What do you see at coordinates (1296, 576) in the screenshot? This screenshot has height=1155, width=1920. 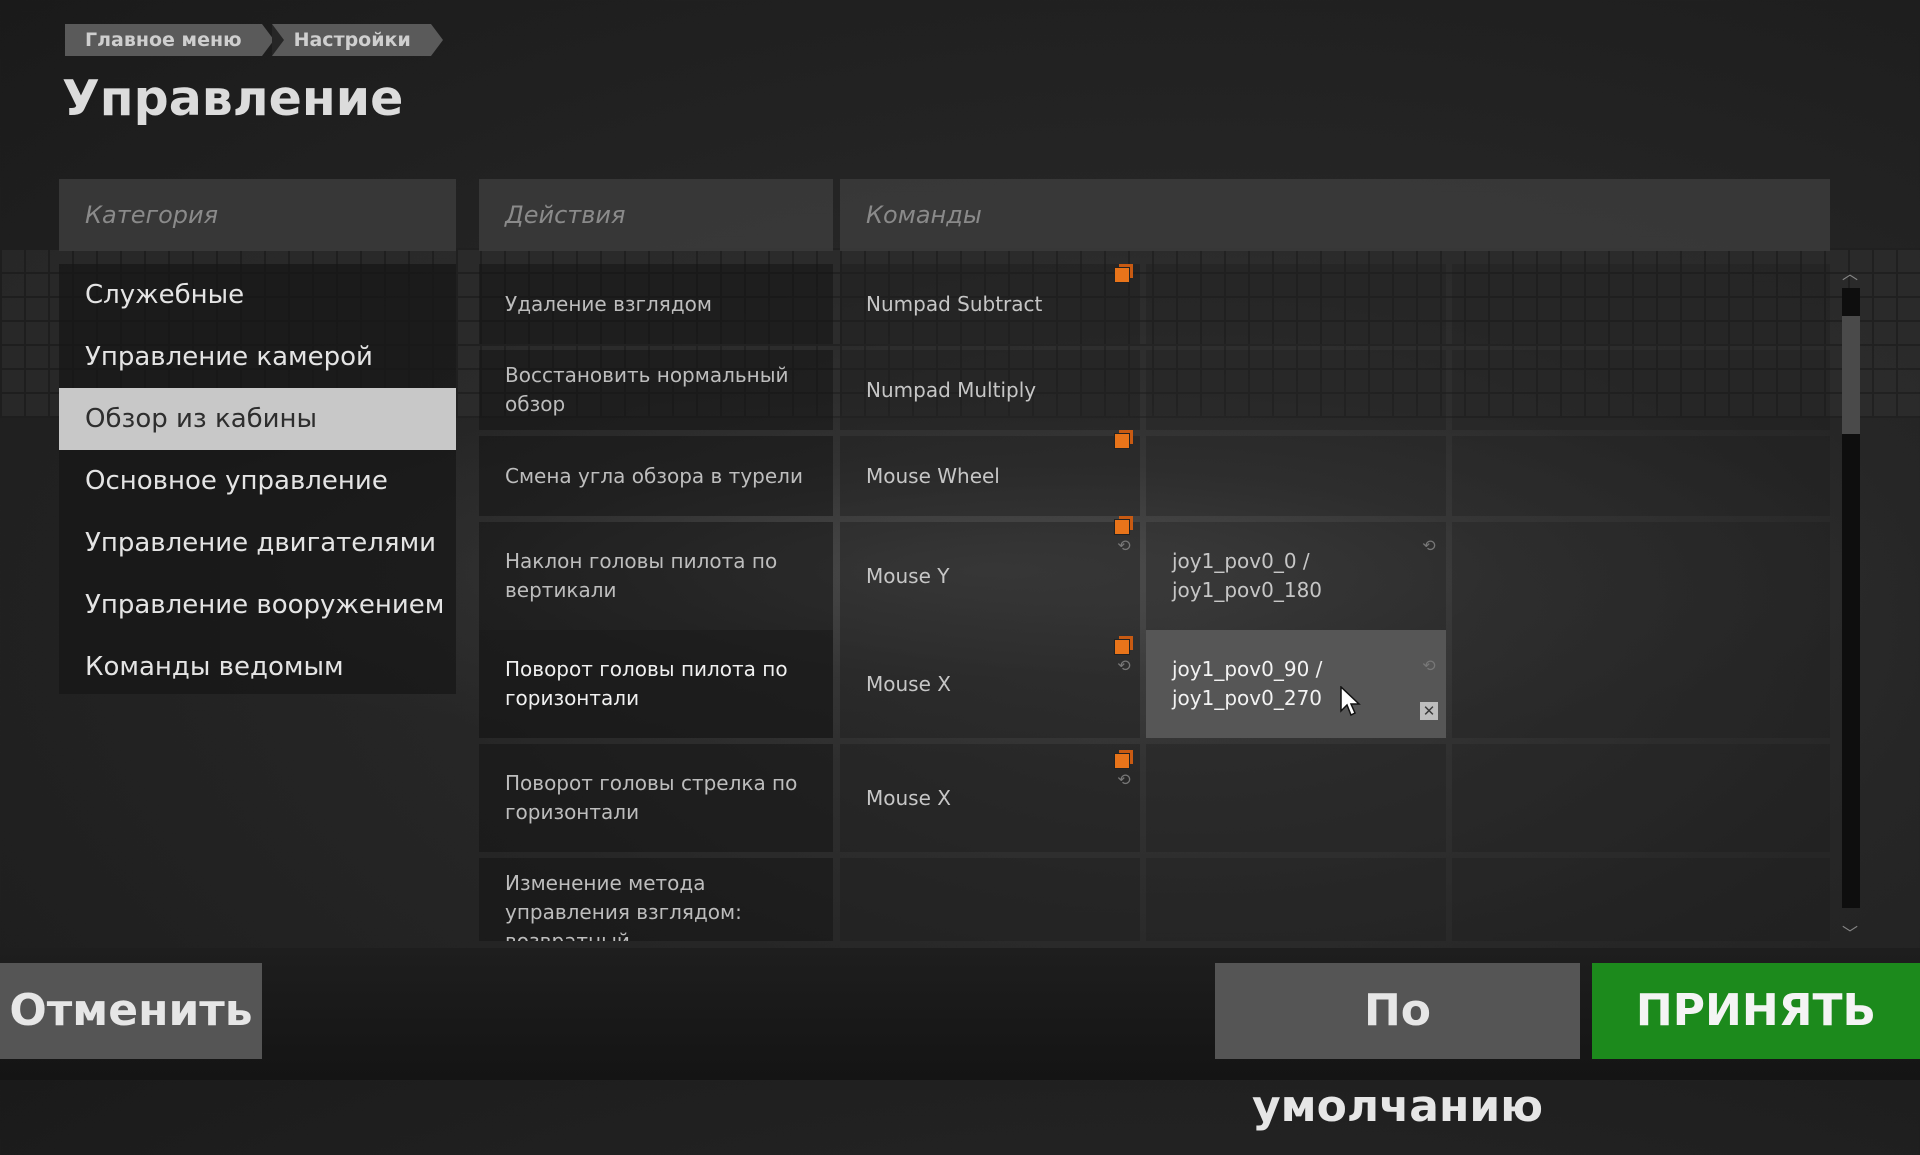 I see `binding-cell: joy1_pov0_0 / joy1_pov0_180` at bounding box center [1296, 576].